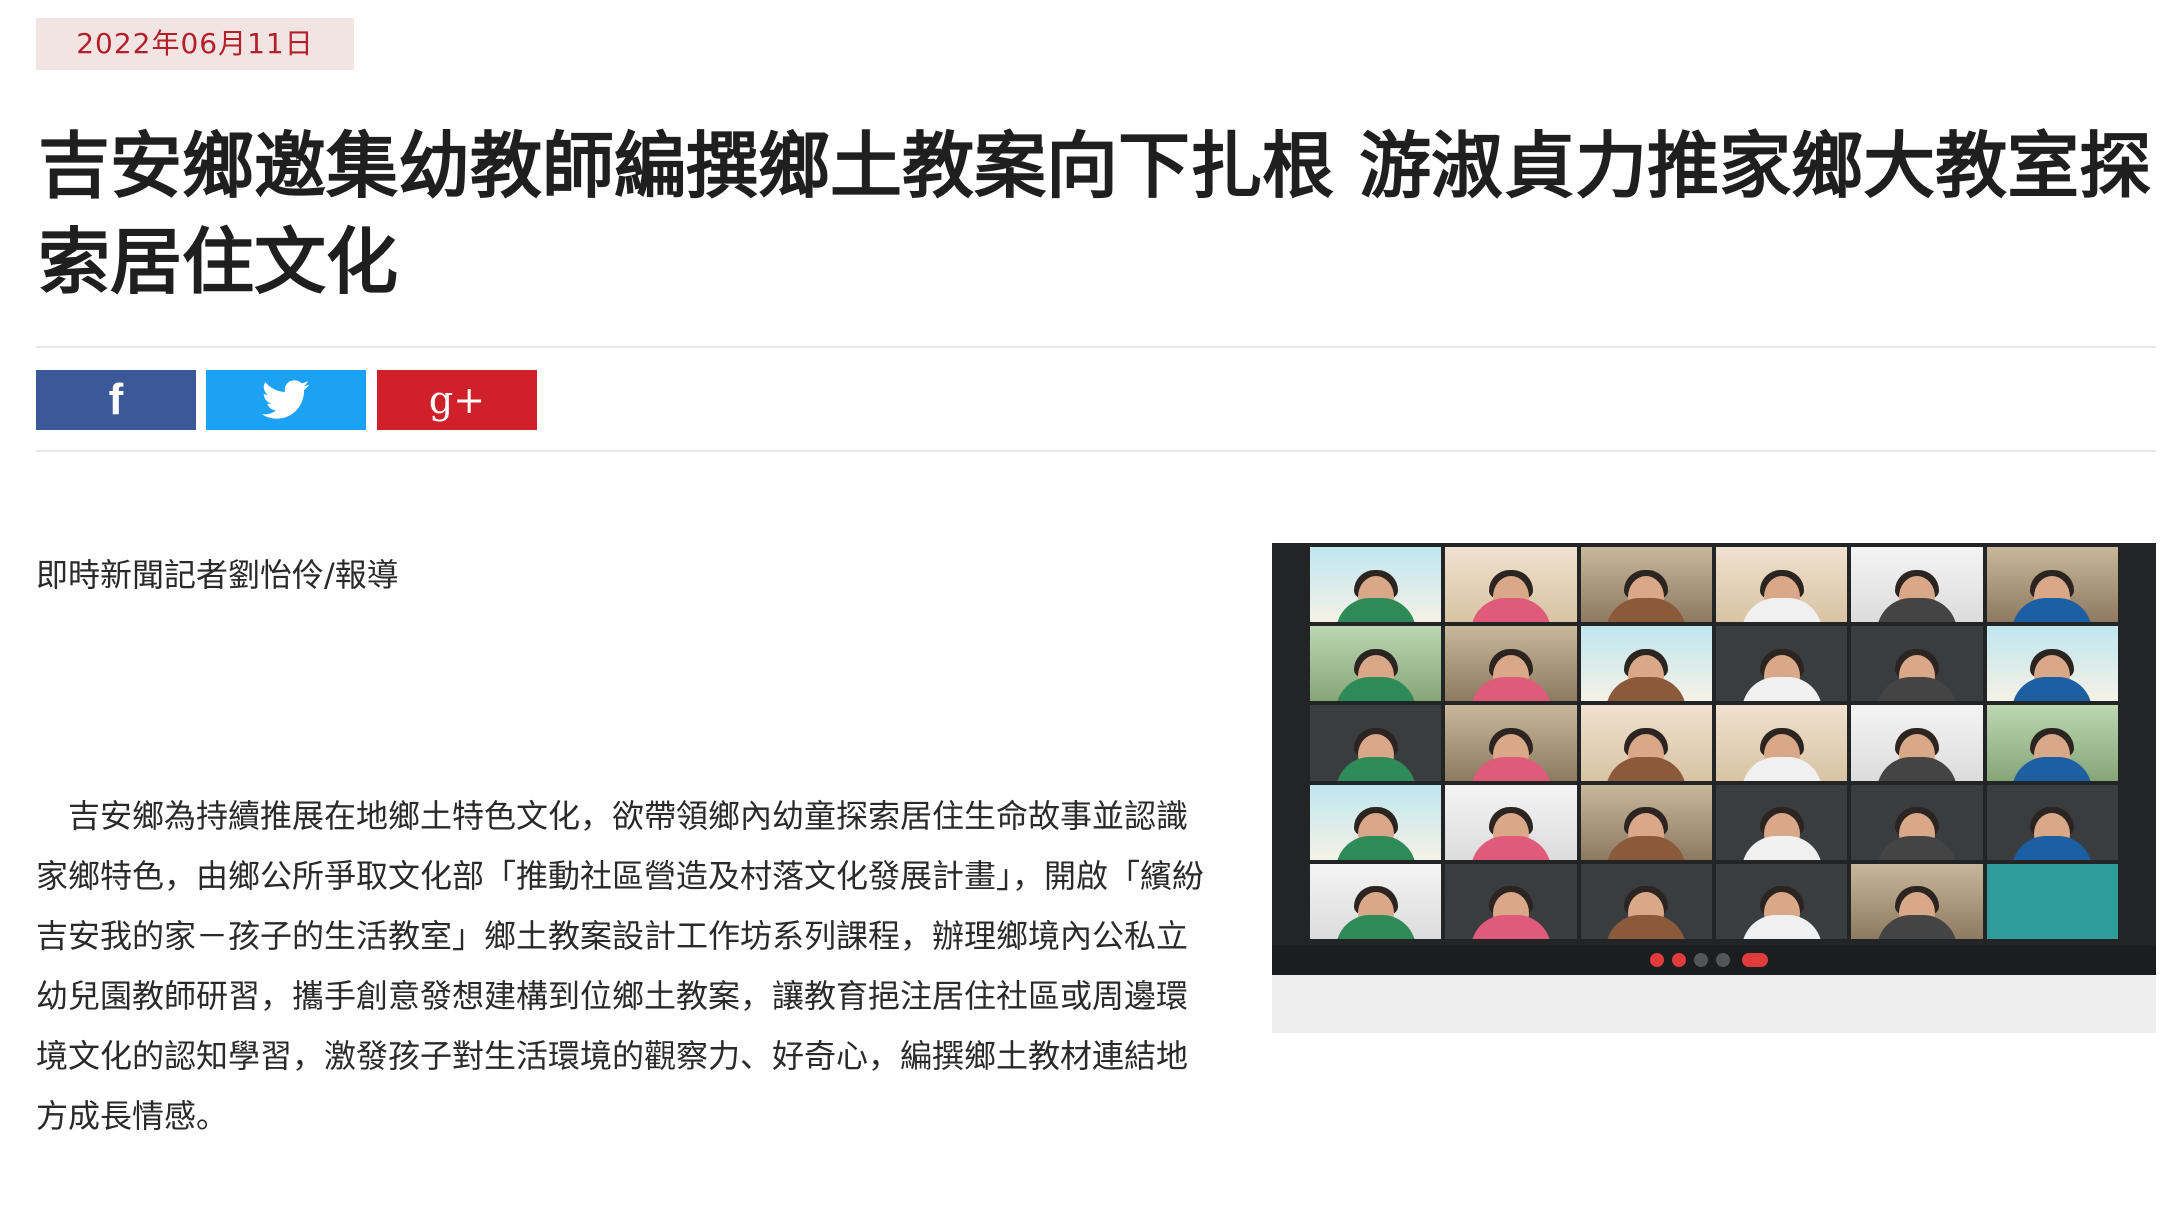 The image size is (2178, 1216). What do you see at coordinates (217, 575) in the screenshot?
I see `article-byline: 即時新聞記者劉怡伶/報導` at bounding box center [217, 575].